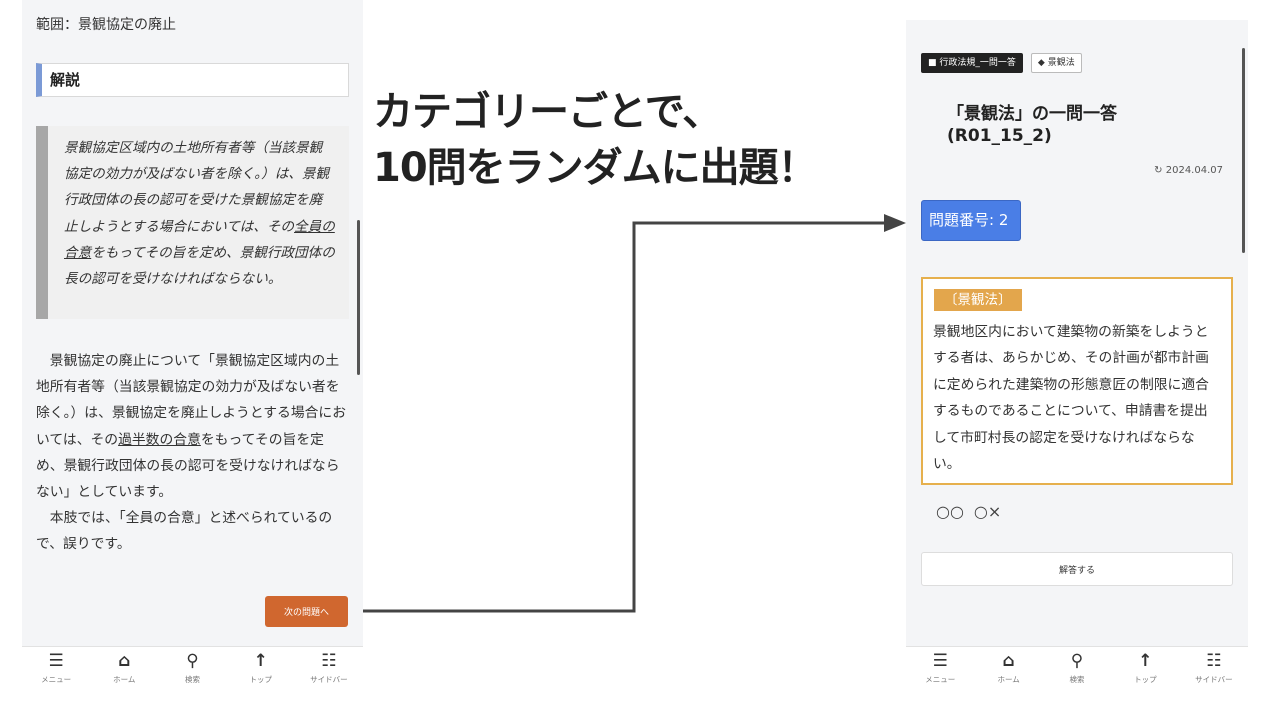  What do you see at coordinates (1077, 679) in the screenshot?
I see `nav-label-search: 検索` at bounding box center [1077, 679].